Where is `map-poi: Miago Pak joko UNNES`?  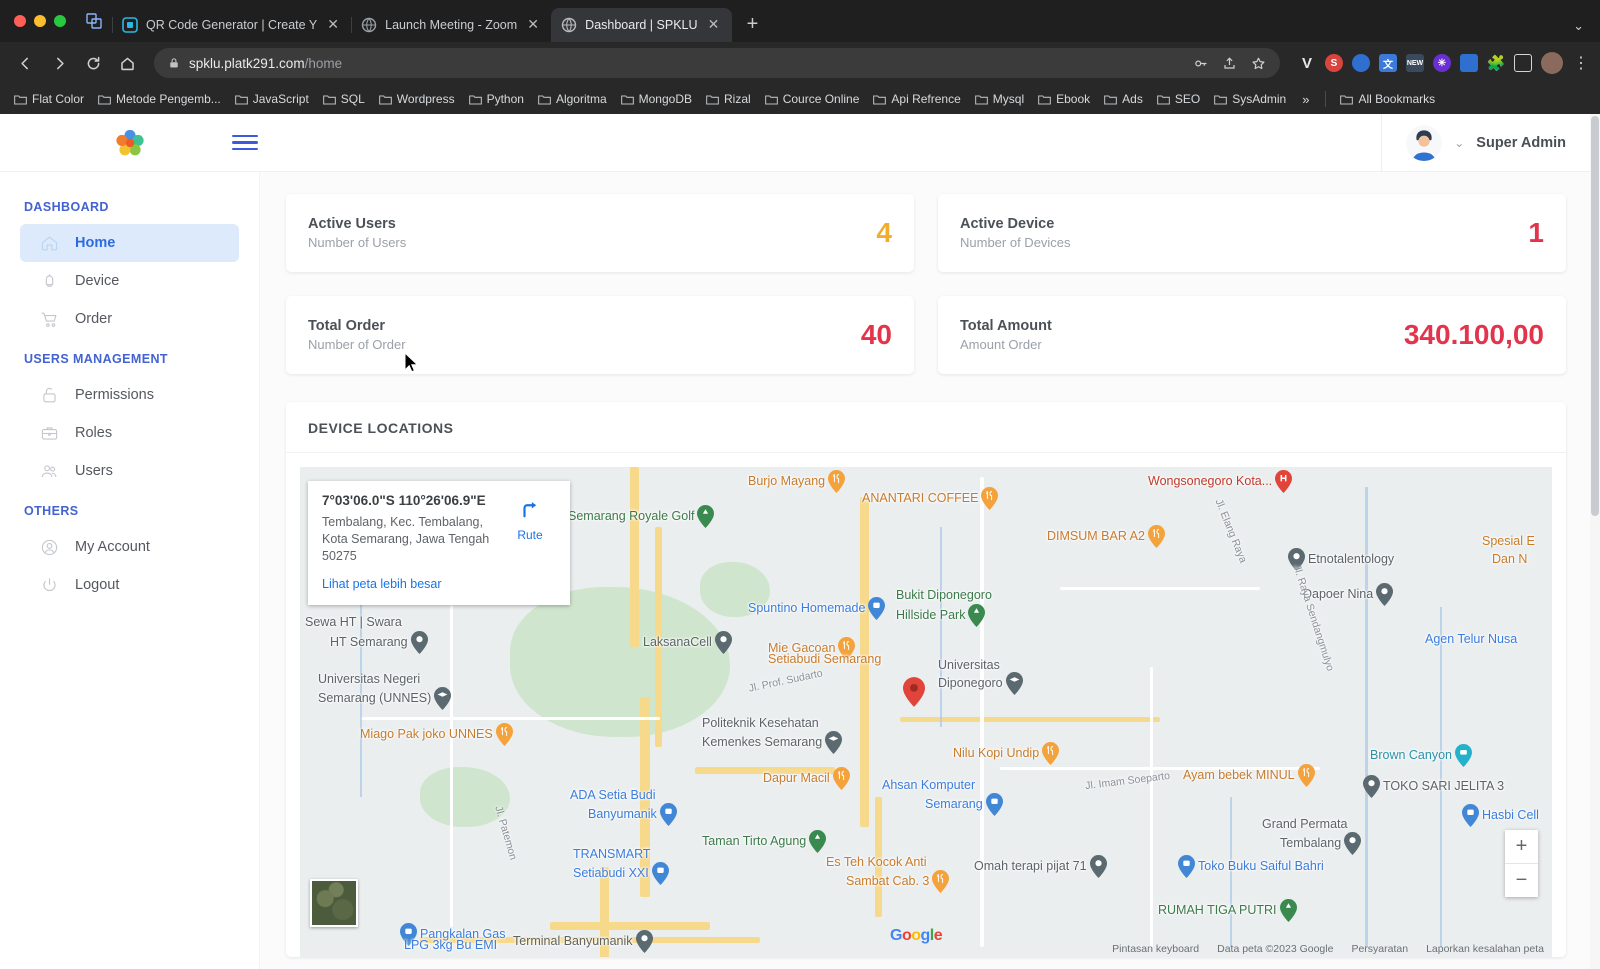
map-poi: Miago Pak joko UNNES is located at coordinates (436, 734).